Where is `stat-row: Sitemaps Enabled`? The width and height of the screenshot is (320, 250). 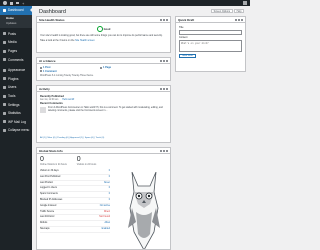 stat-row: Sitemaps Enabled is located at coordinates (75, 230).